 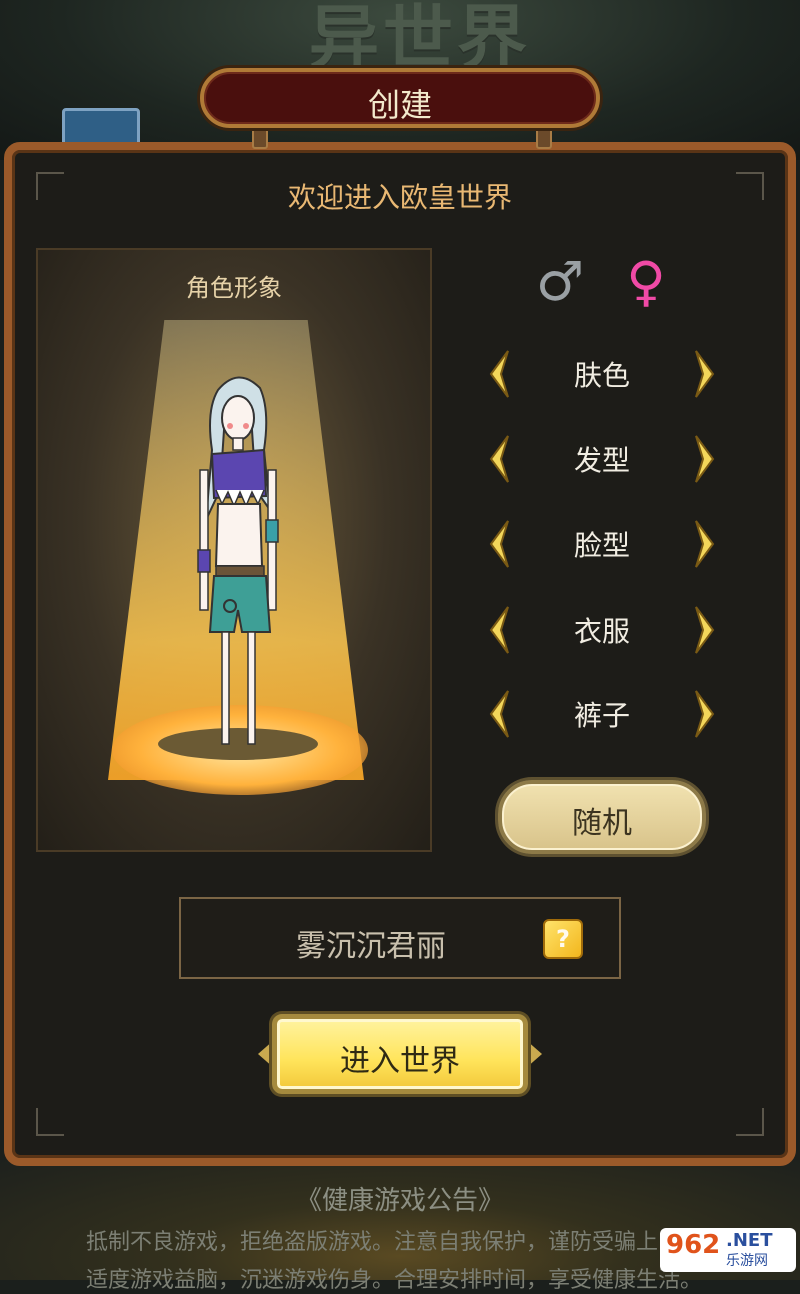 What do you see at coordinates (560, 282) in the screenshot?
I see `male-gender-icon: ♂` at bounding box center [560, 282].